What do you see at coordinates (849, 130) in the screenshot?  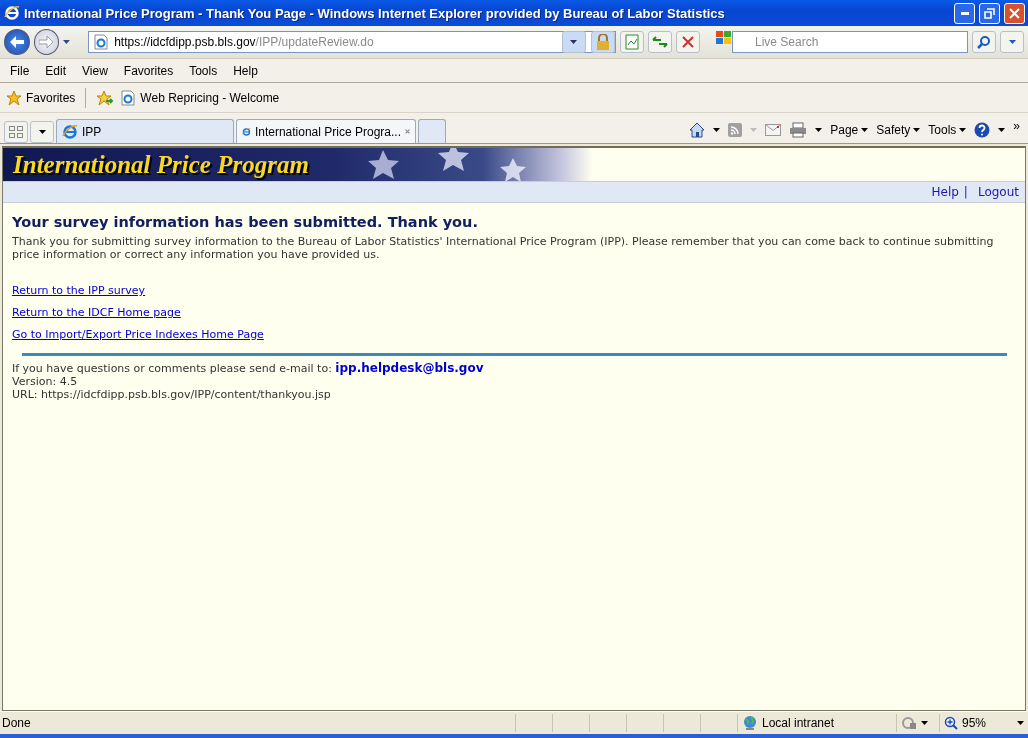 I see `command-menu: Page` at bounding box center [849, 130].